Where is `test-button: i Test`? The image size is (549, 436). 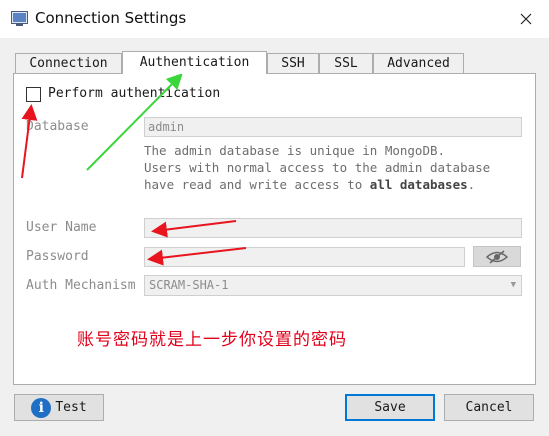 test-button: i Test is located at coordinates (59, 407).